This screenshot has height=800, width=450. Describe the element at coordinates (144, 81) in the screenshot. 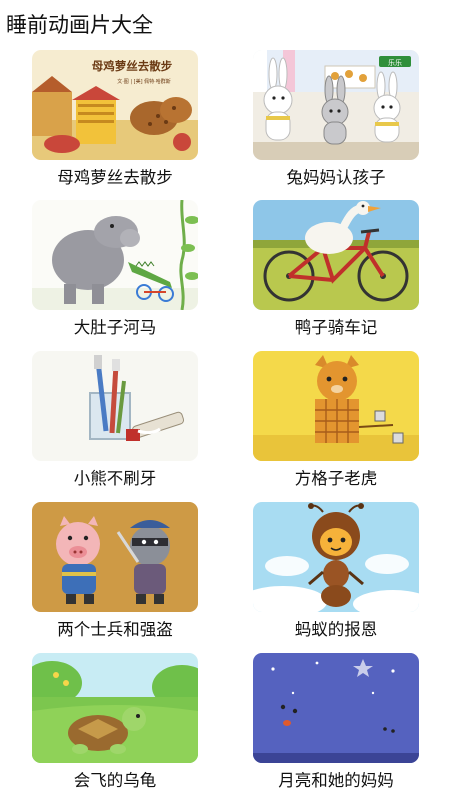

I see `cover-author-text: 文·图 | [美] 佩特·哈群斯` at that location.